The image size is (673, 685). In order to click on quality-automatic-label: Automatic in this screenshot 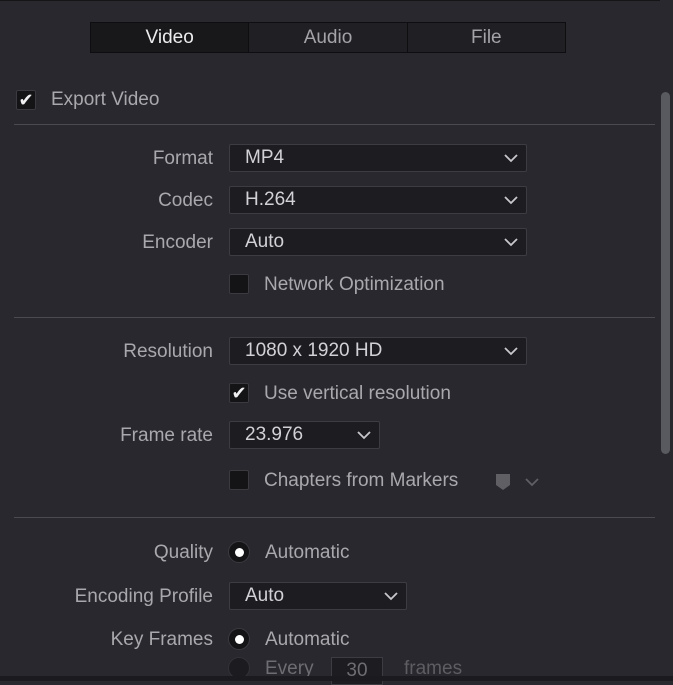, I will do `click(307, 552)`.